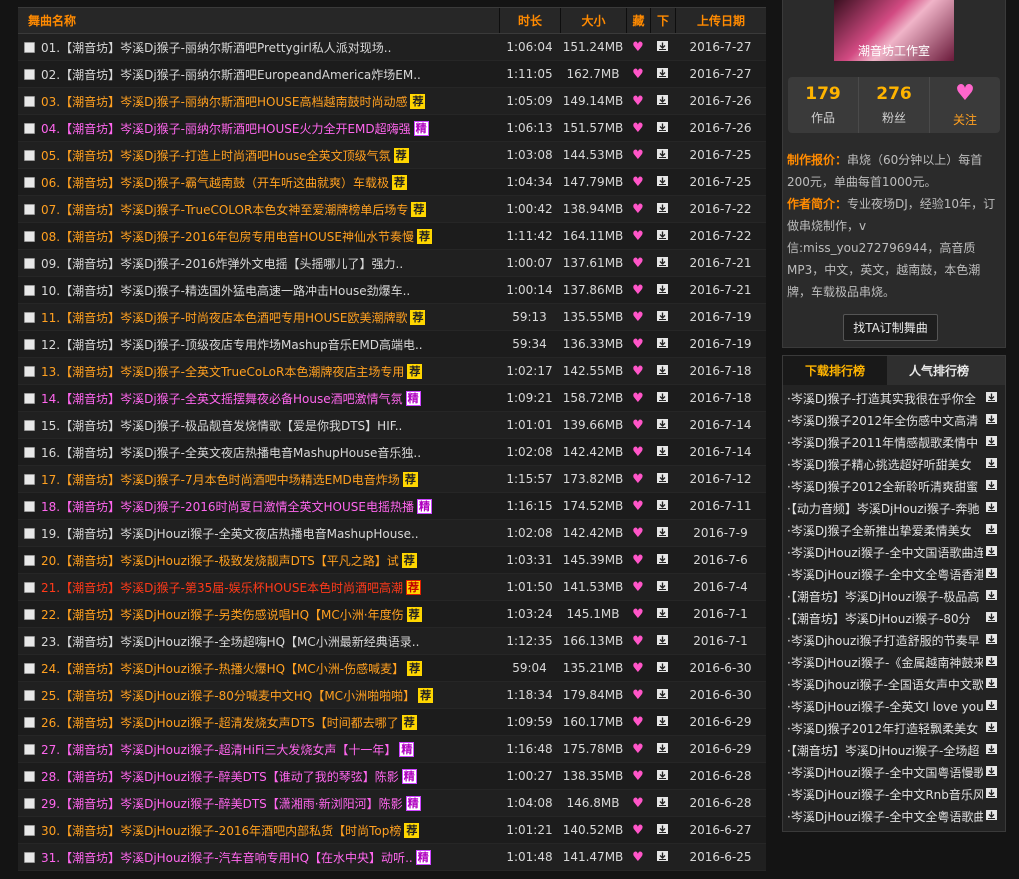 The image size is (1019, 879). What do you see at coordinates (222, 614) in the screenshot?
I see `song-title-link: 22.【潮音坊】岑溪DjHouzi猴子-另类伤感说唱HQ【MC小洲·年度伤` at bounding box center [222, 614].